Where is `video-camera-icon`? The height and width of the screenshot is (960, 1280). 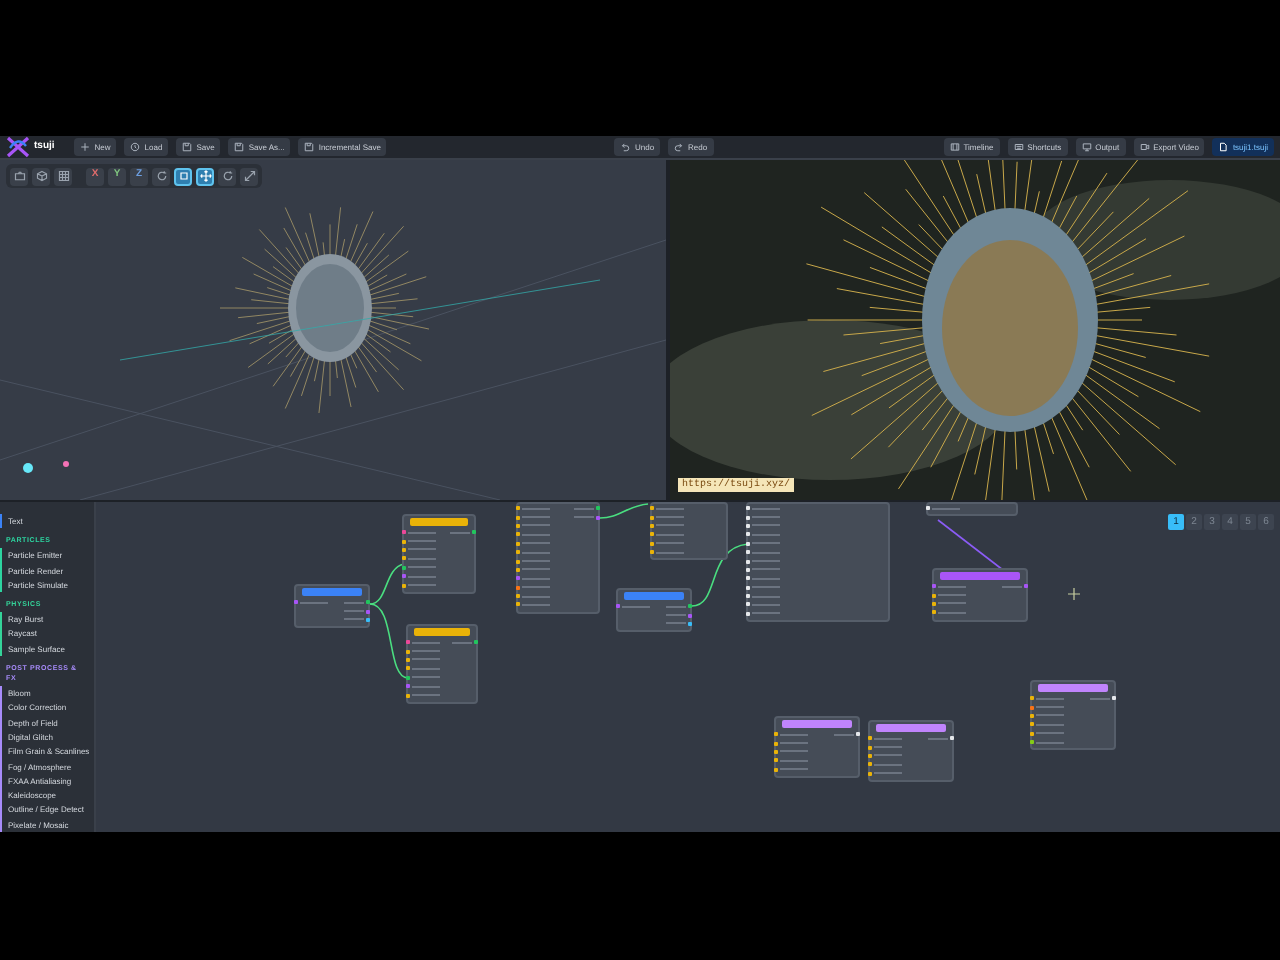
video-camera-icon is located at coordinates (1144, 147).